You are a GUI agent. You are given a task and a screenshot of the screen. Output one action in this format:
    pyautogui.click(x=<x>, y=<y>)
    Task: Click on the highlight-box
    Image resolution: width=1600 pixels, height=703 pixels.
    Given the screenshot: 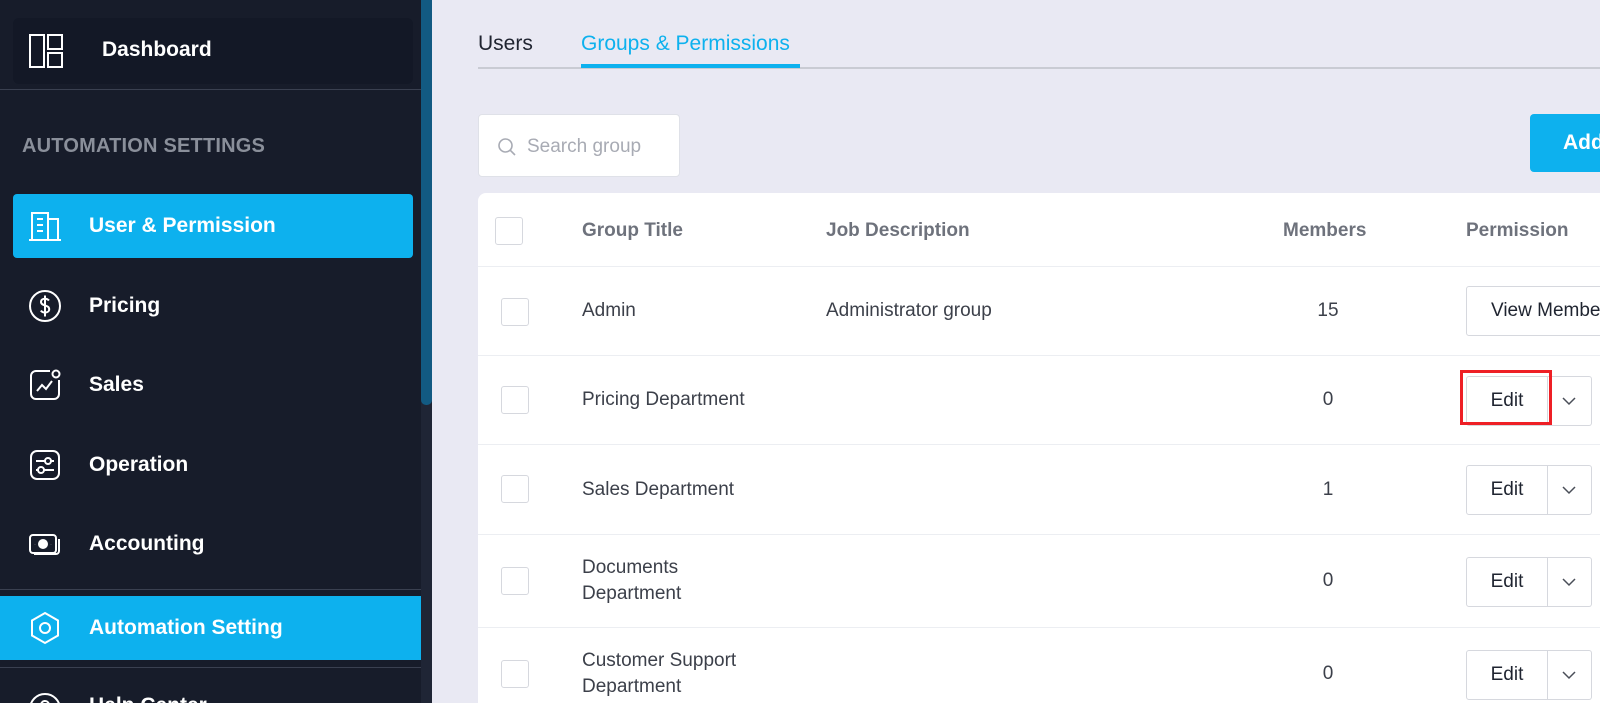 What is the action you would take?
    pyautogui.click(x=1506, y=397)
    